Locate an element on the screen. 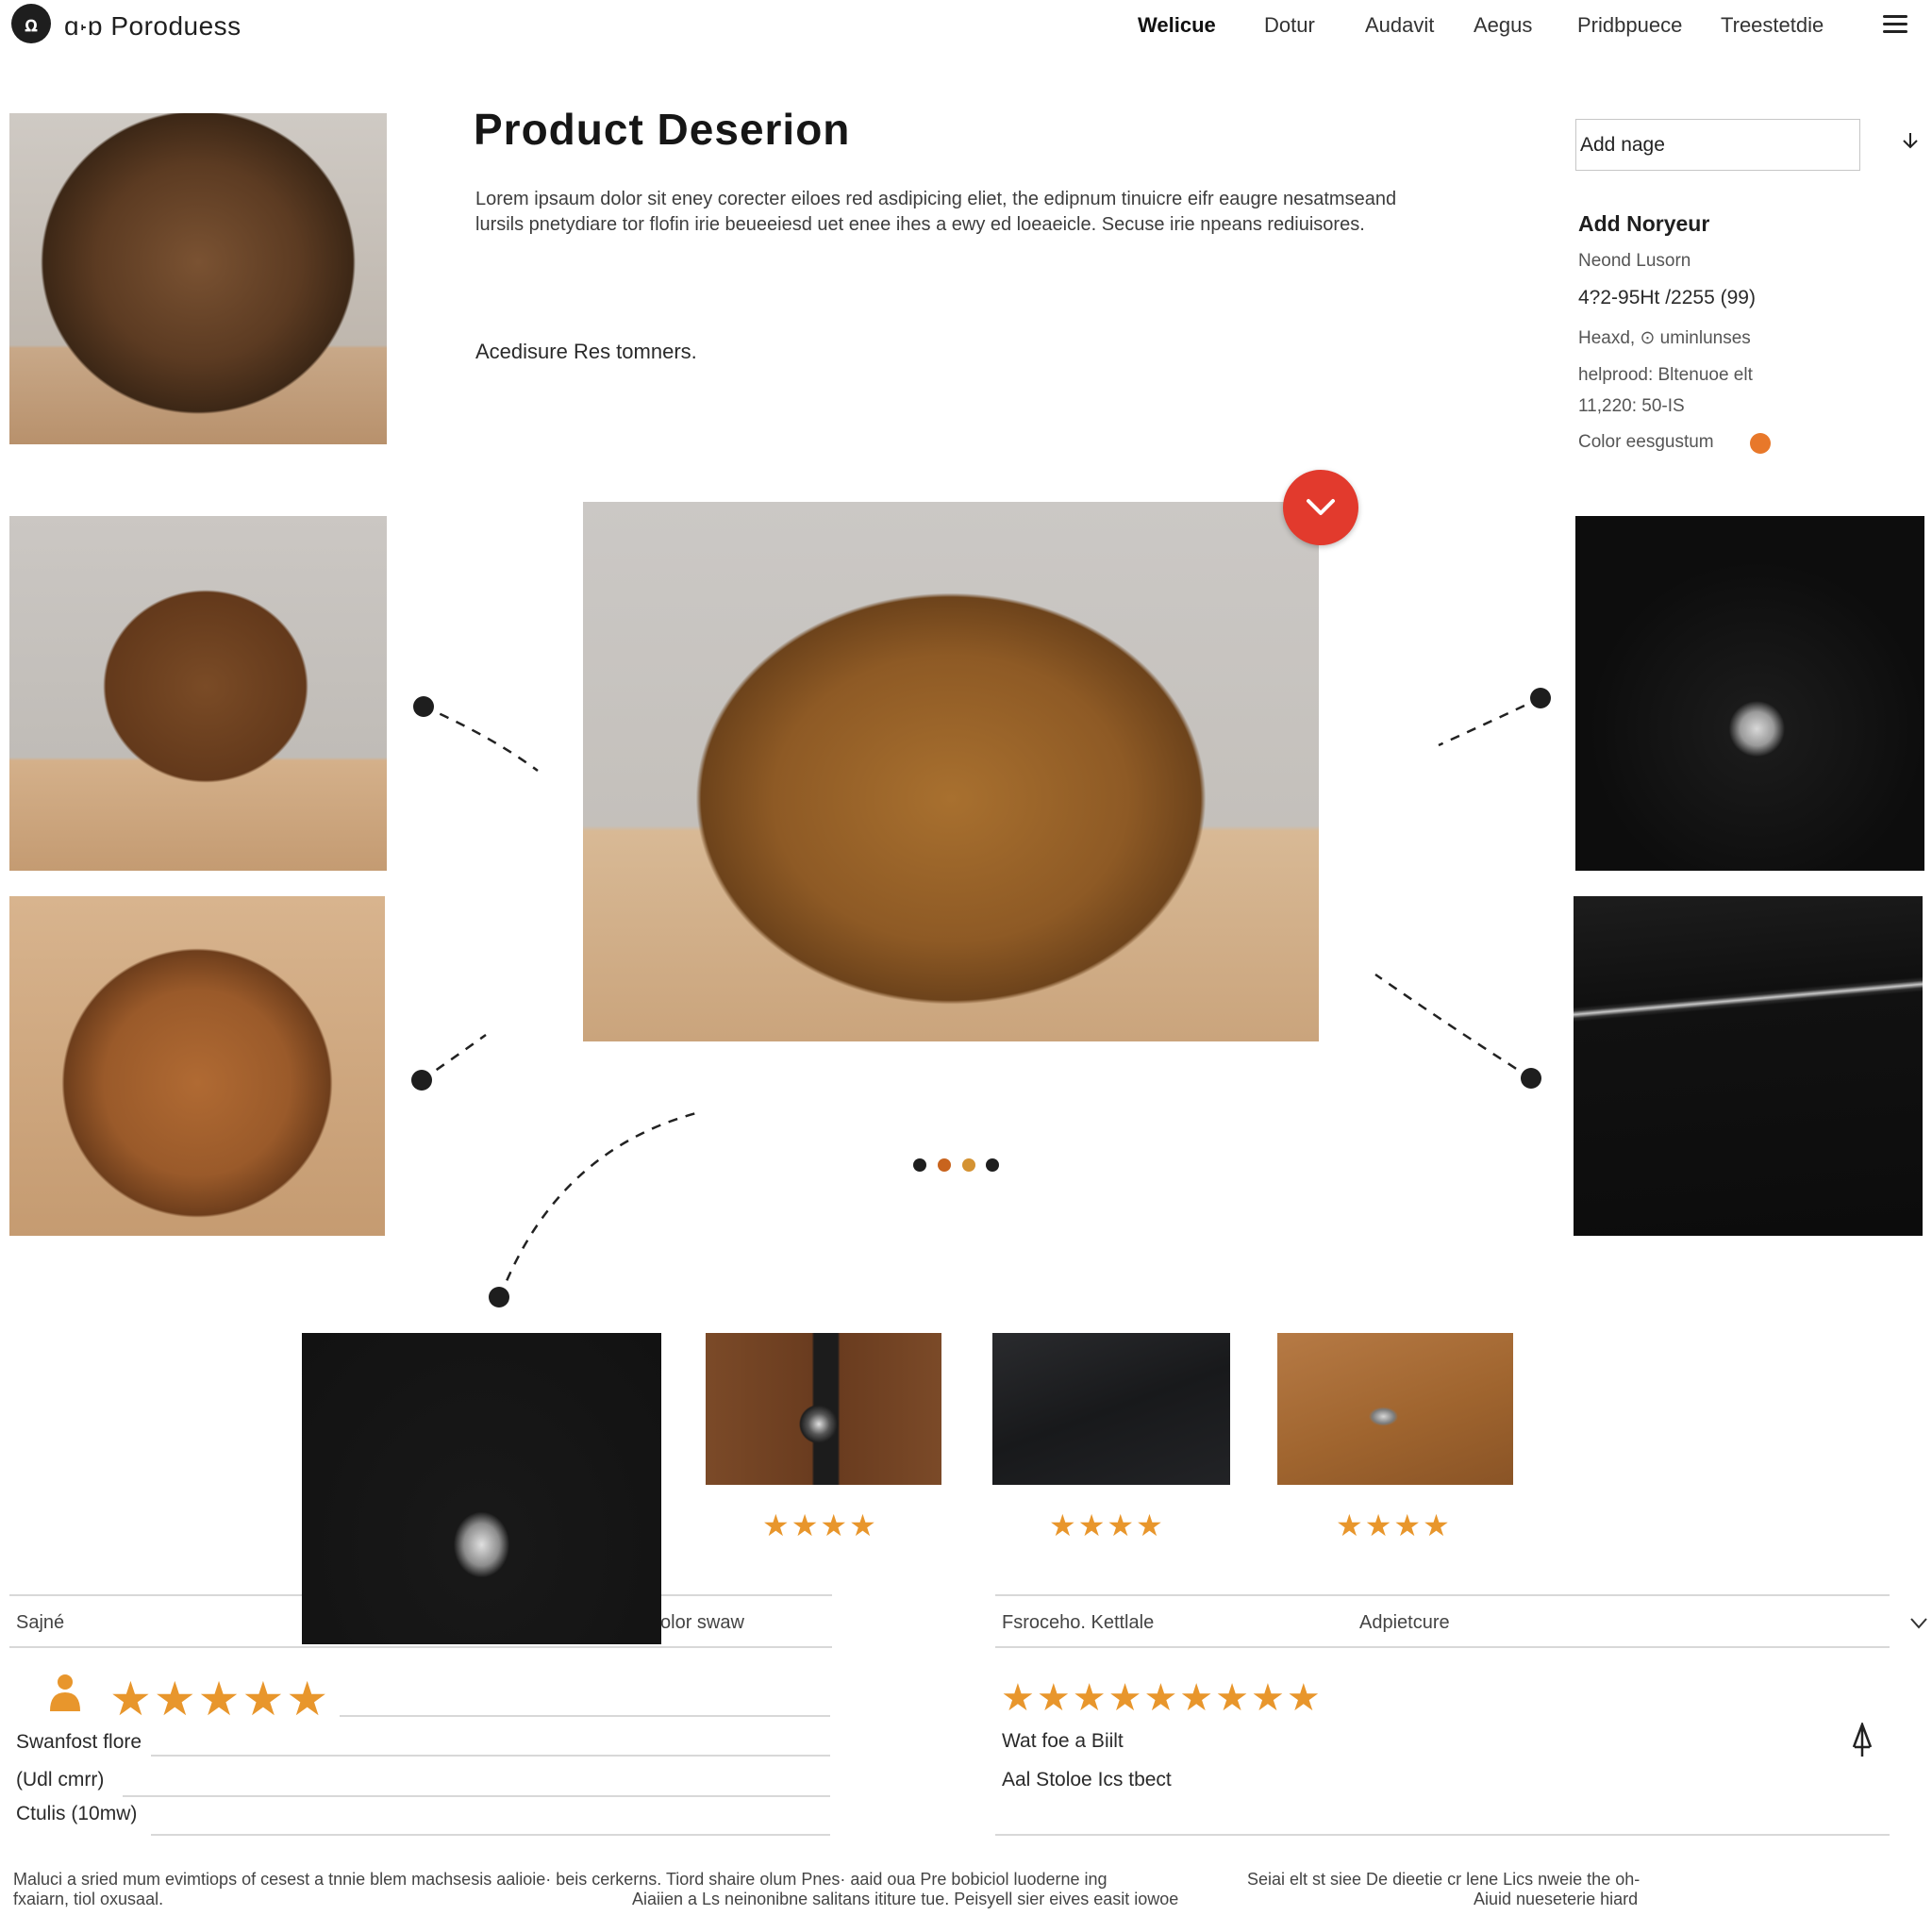 This screenshot has width=1932, height=1932. review-stars: ★★★★★ is located at coordinates (220, 1699).